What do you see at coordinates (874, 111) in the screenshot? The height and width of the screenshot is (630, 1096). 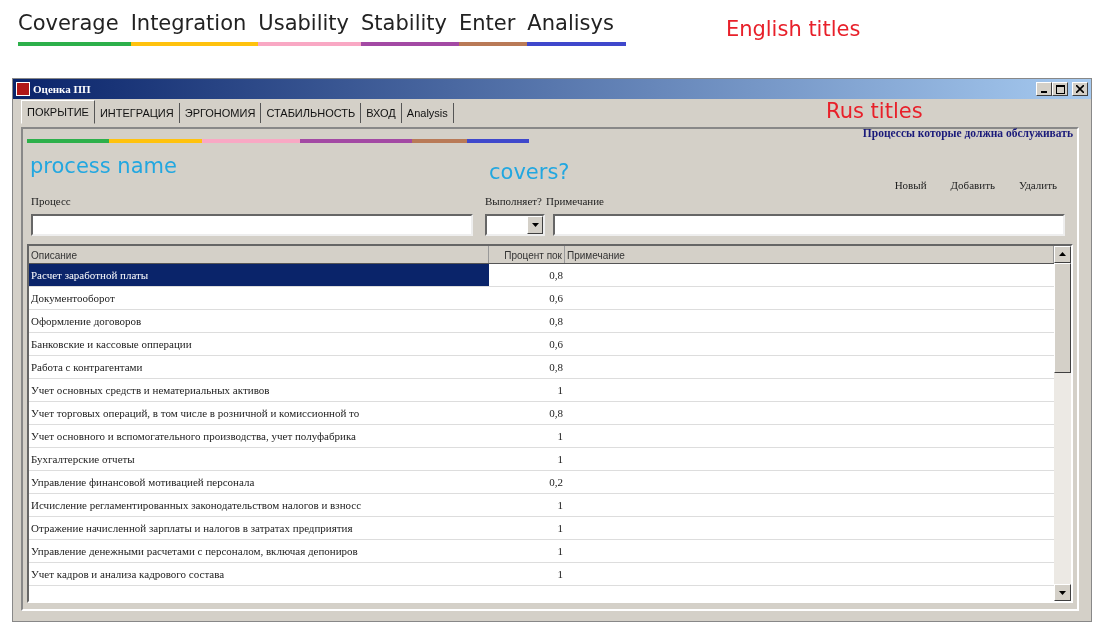 I see `annotation-caption: Rus titles` at bounding box center [874, 111].